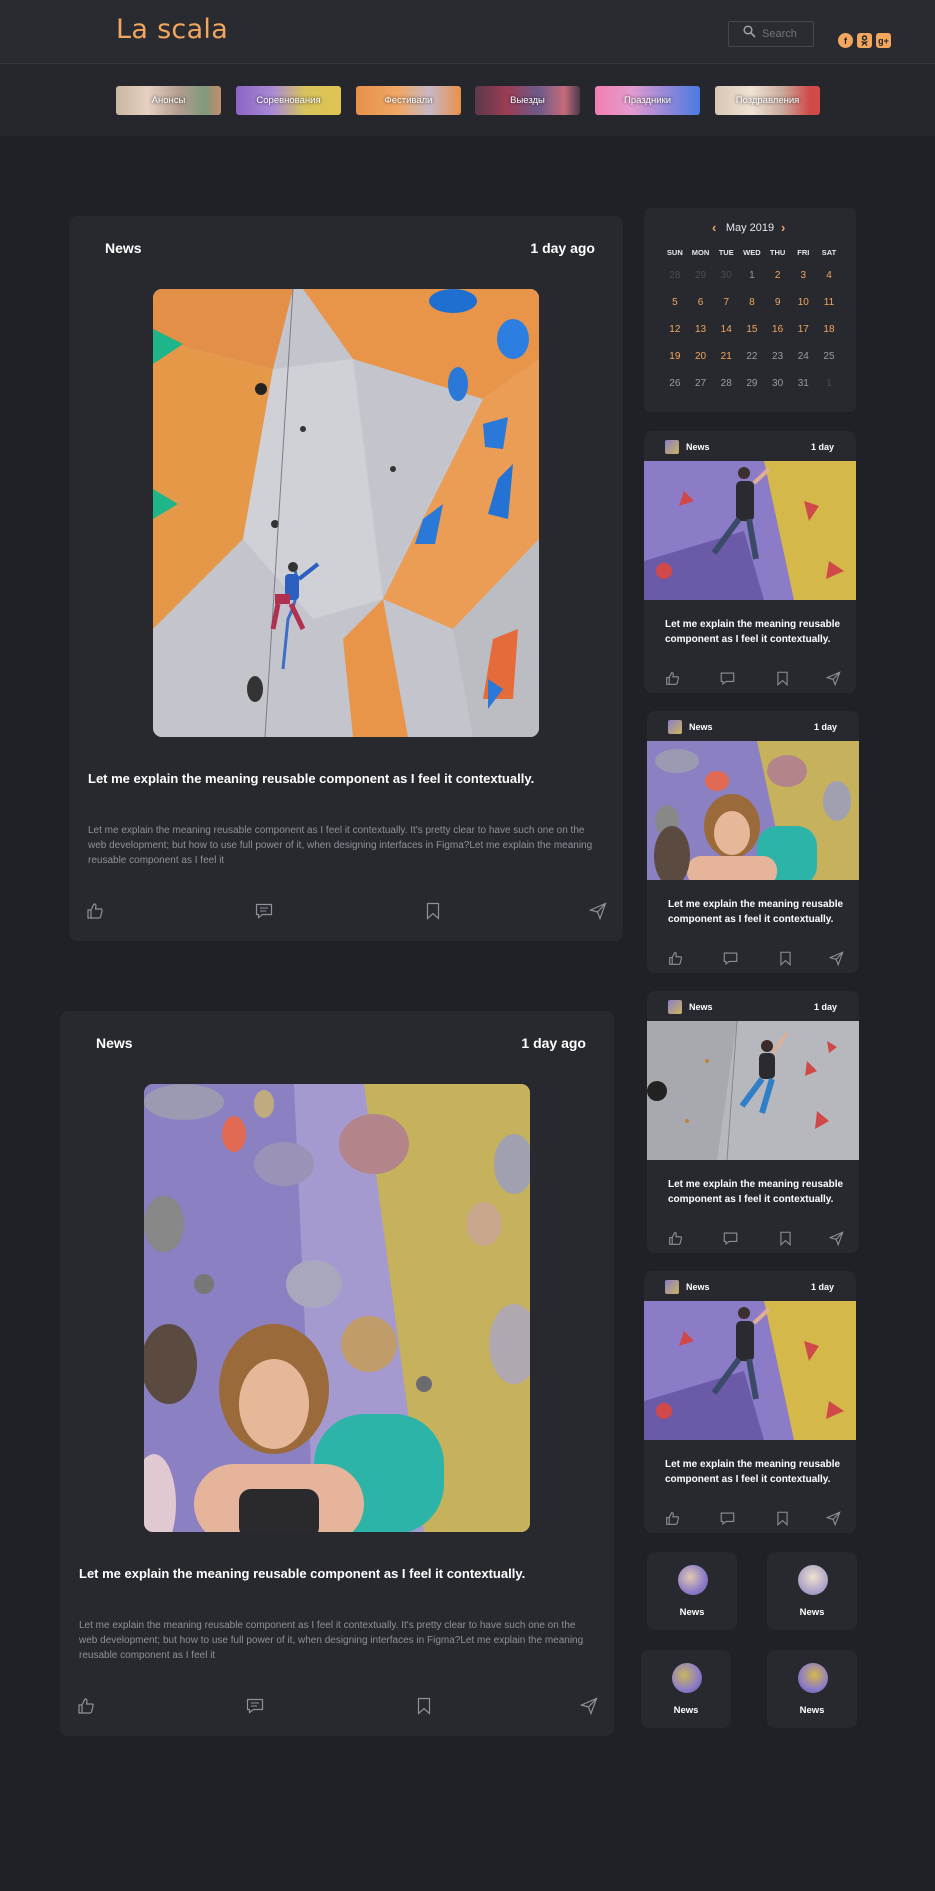  What do you see at coordinates (750, 228) in the screenshot?
I see `calendar-month: May 2019` at bounding box center [750, 228].